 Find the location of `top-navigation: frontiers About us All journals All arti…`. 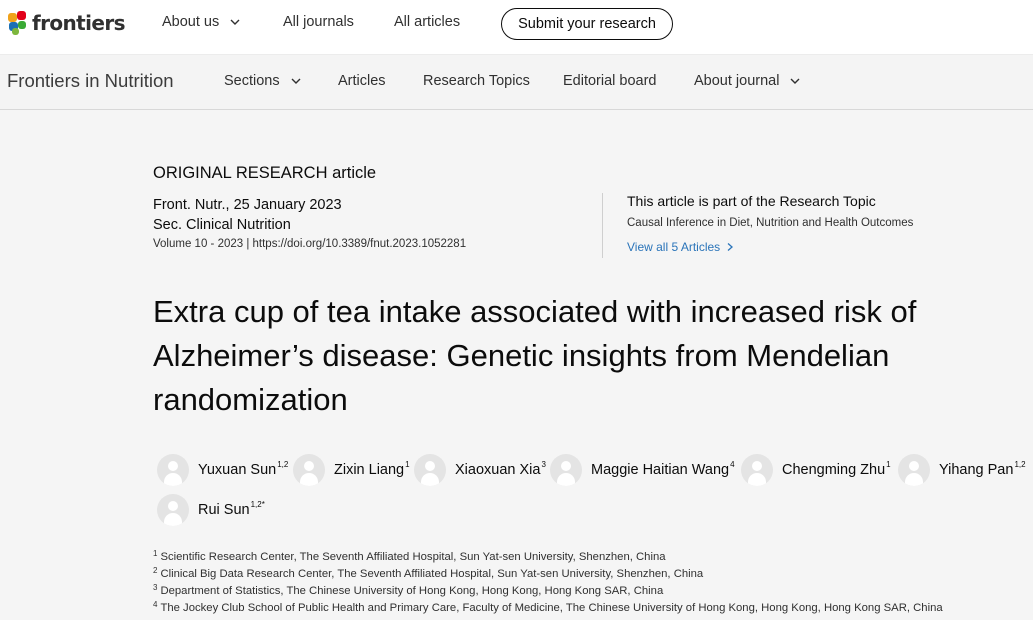

top-navigation: frontiers About us All journals All arti… is located at coordinates (516, 27).